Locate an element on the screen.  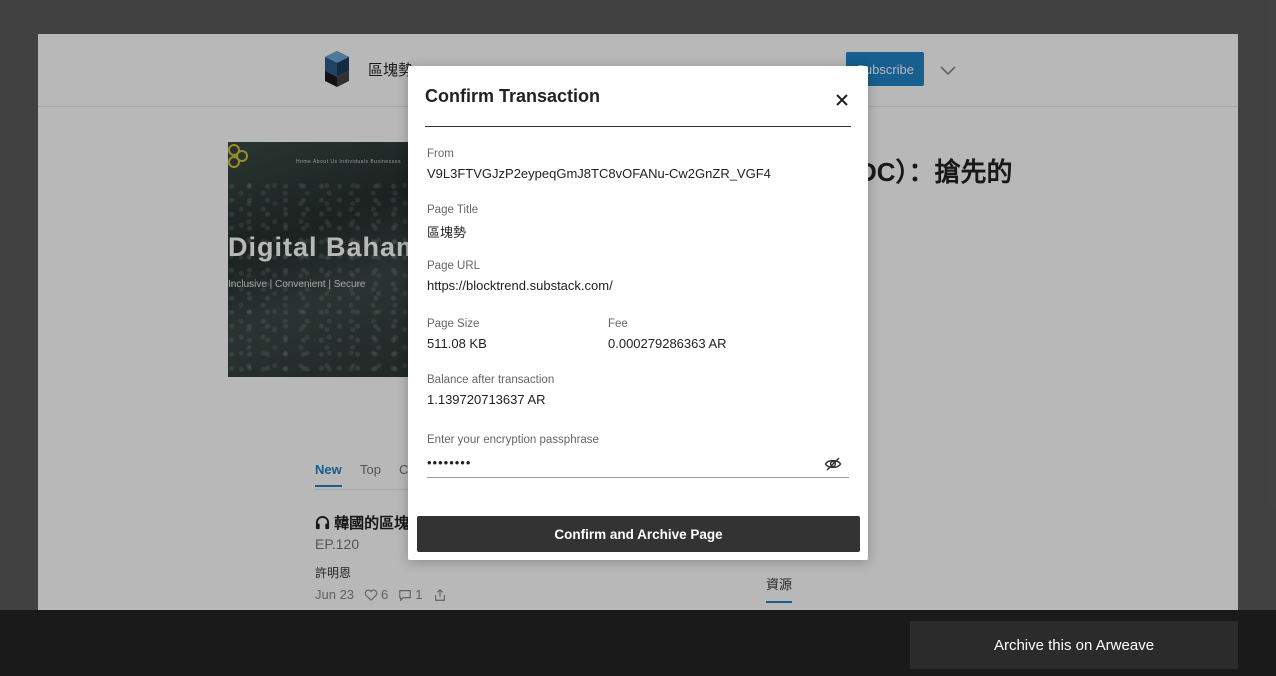
passphrase-input is located at coordinates (624, 462).